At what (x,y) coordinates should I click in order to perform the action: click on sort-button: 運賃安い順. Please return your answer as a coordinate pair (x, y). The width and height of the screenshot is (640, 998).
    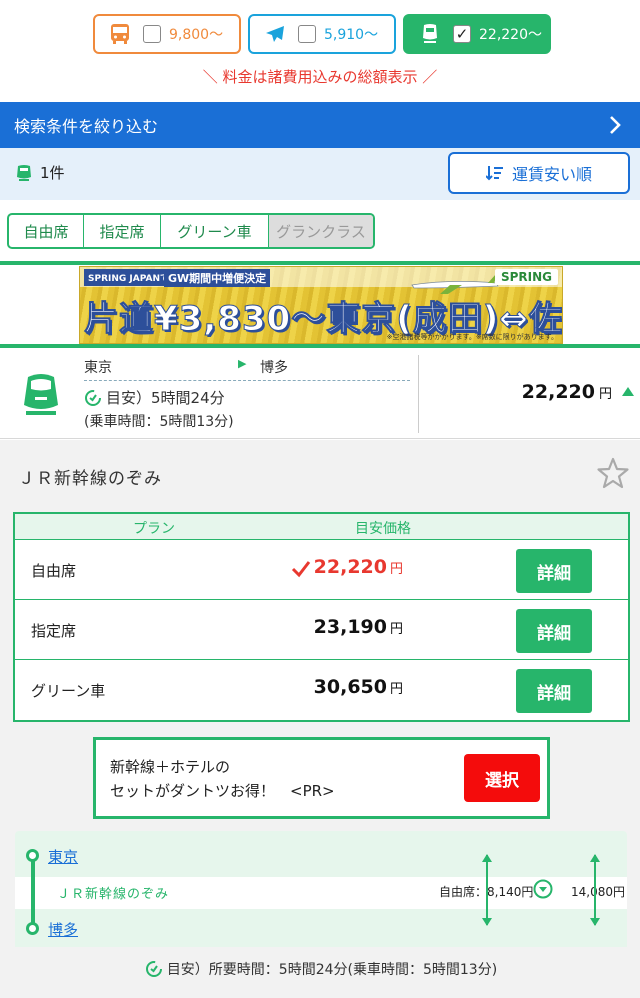
    Looking at the image, I should click on (539, 173).